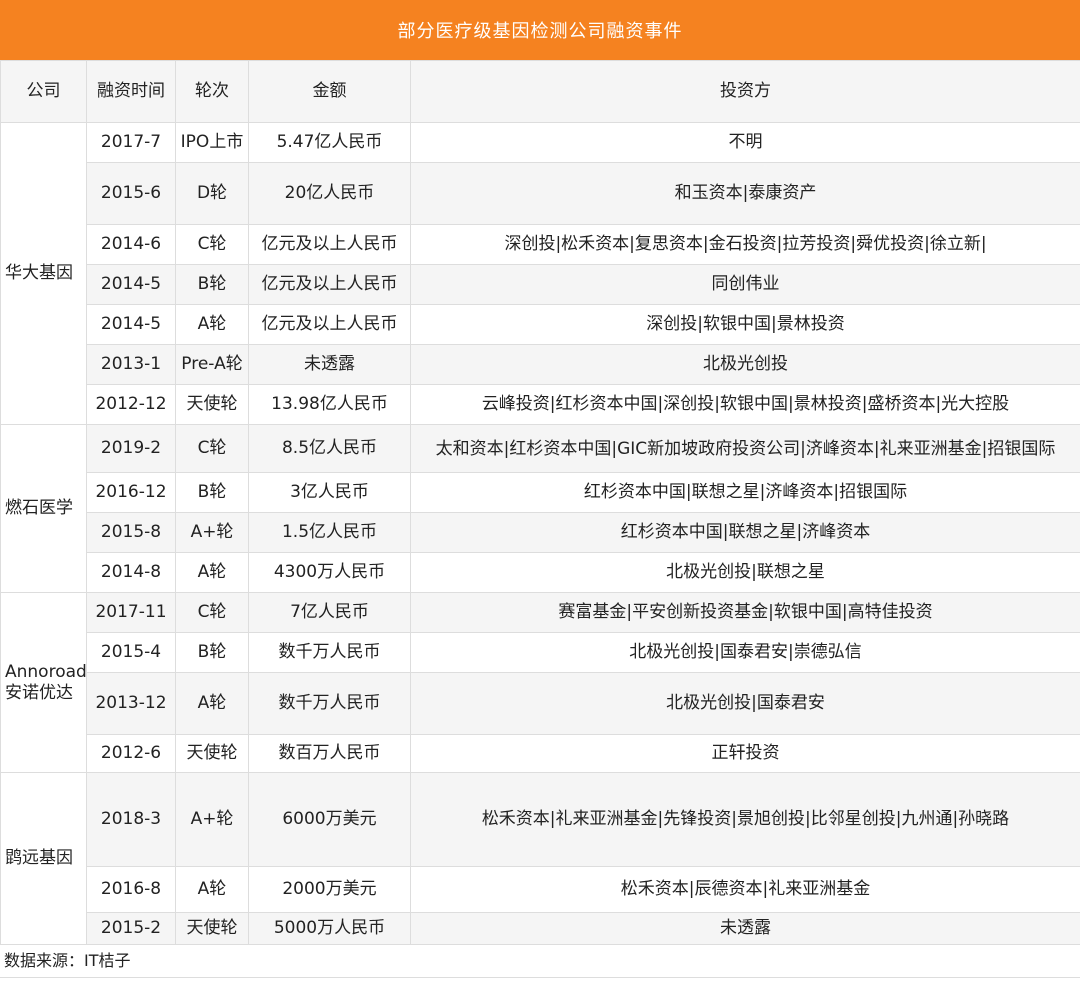 This screenshot has width=1080, height=982. What do you see at coordinates (540, 961) in the screenshot?
I see `data-source-note: 数据来源：IT桔子` at bounding box center [540, 961].